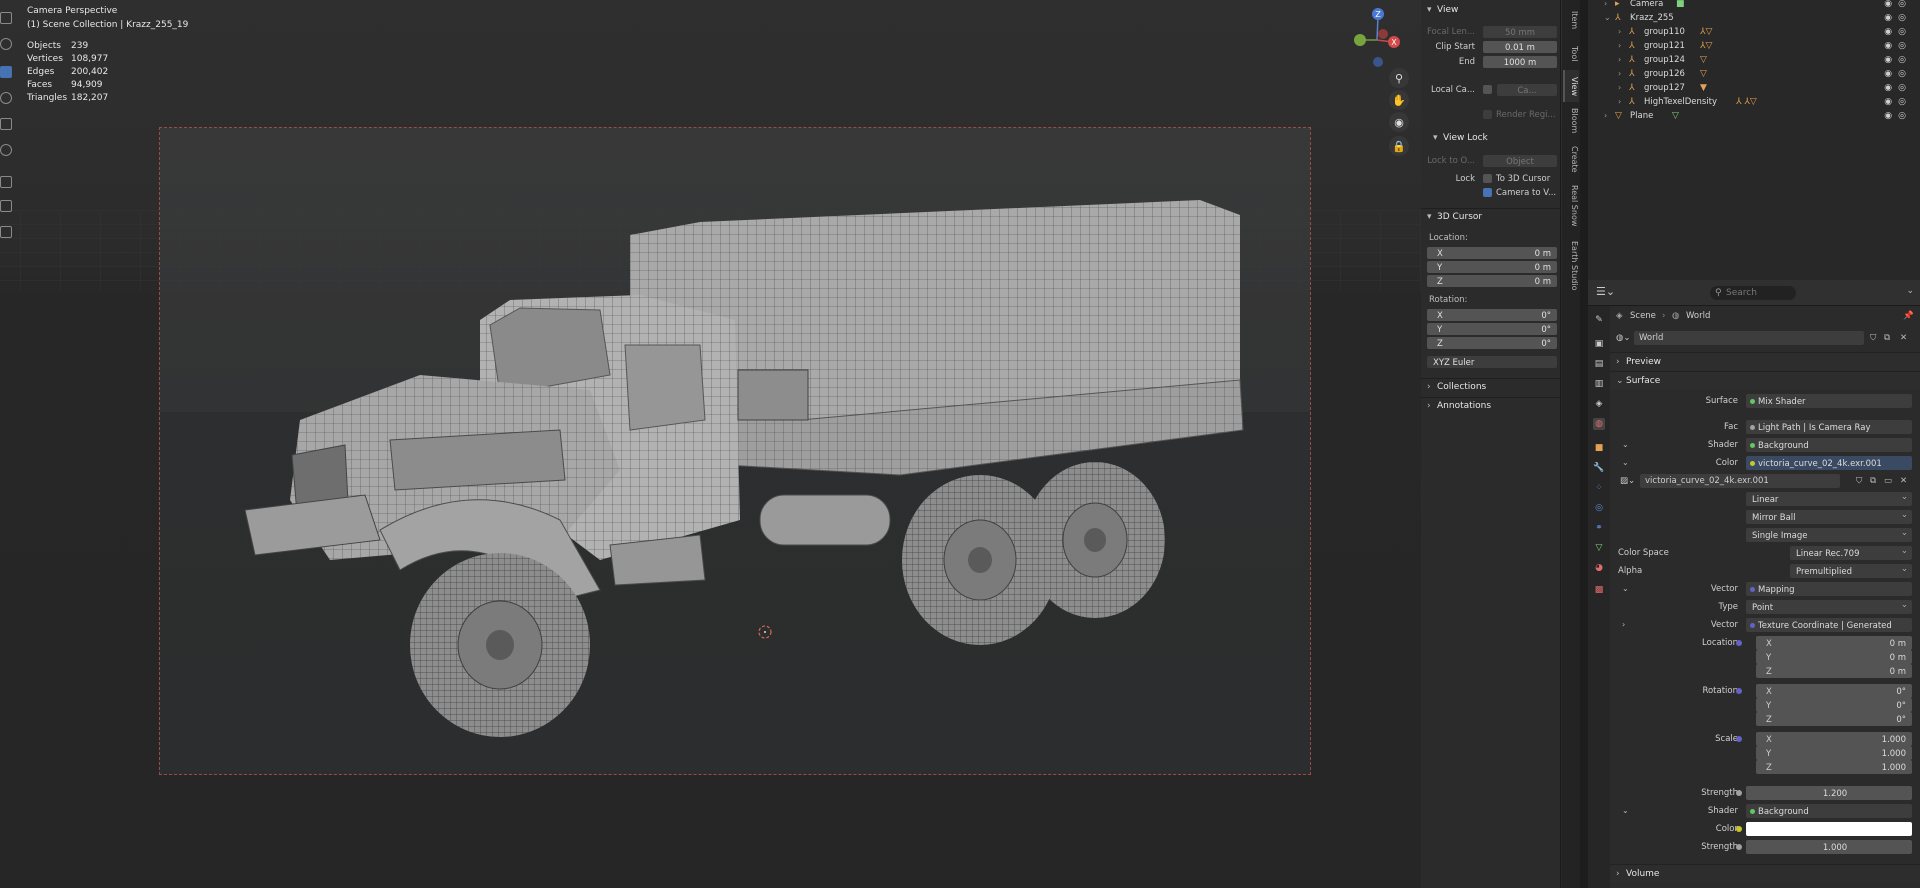 This screenshot has width=1920, height=888. Describe the element at coordinates (1754, 18) in the screenshot. I see `outliner-row-krazz: ⌄ ⅄ Krazz_255 ◉◎` at that location.